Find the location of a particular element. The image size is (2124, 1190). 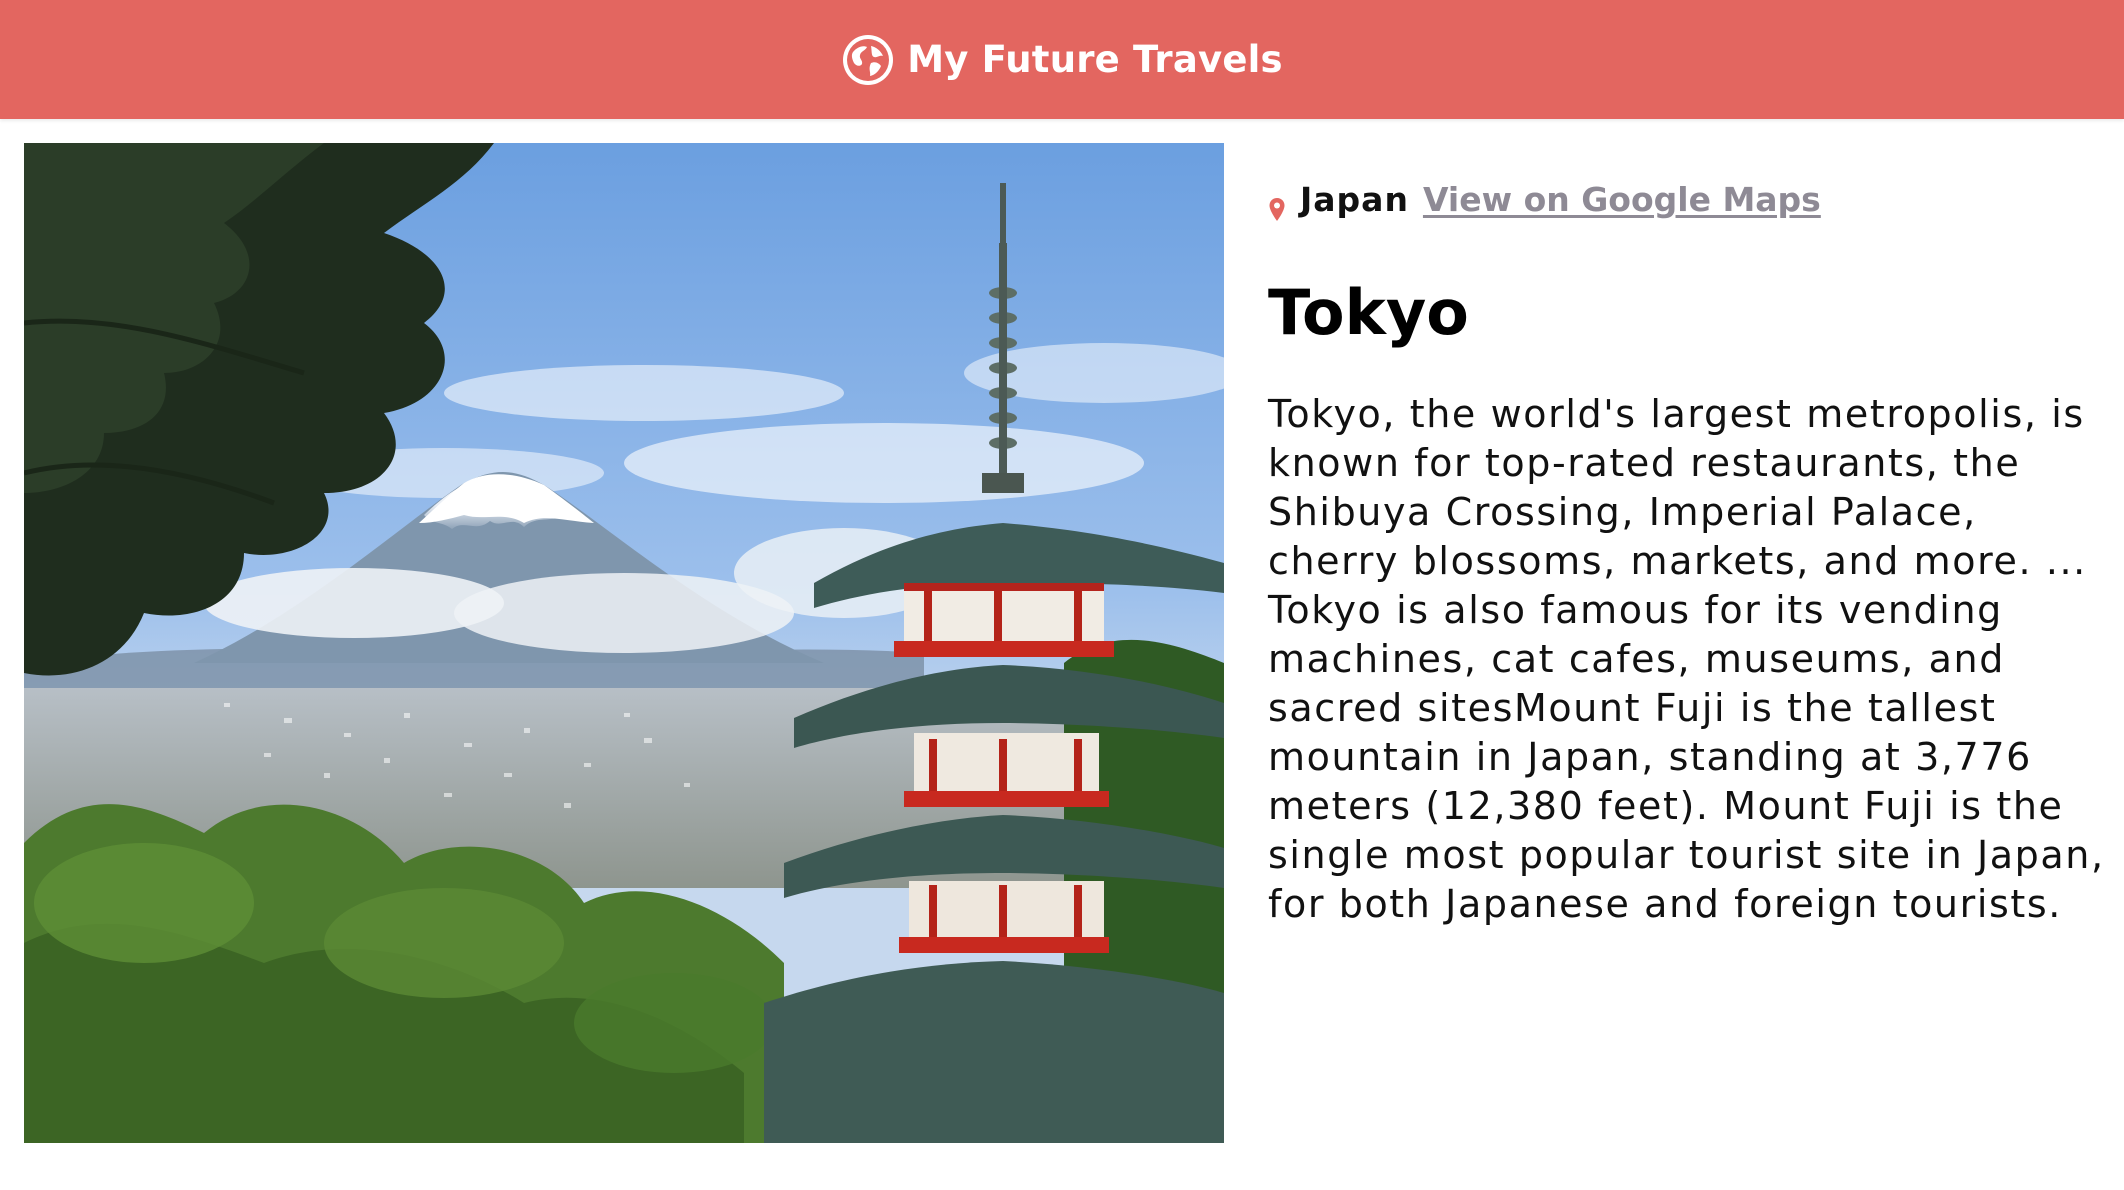

country-label: Japan is located at coordinates (1354, 199).